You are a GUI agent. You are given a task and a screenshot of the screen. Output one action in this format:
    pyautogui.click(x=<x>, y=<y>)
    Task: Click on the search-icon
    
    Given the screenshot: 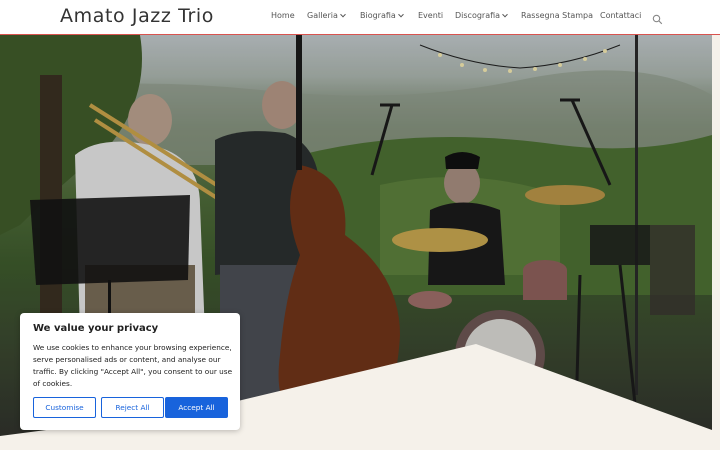 What is the action you would take?
    pyautogui.click(x=657, y=17)
    